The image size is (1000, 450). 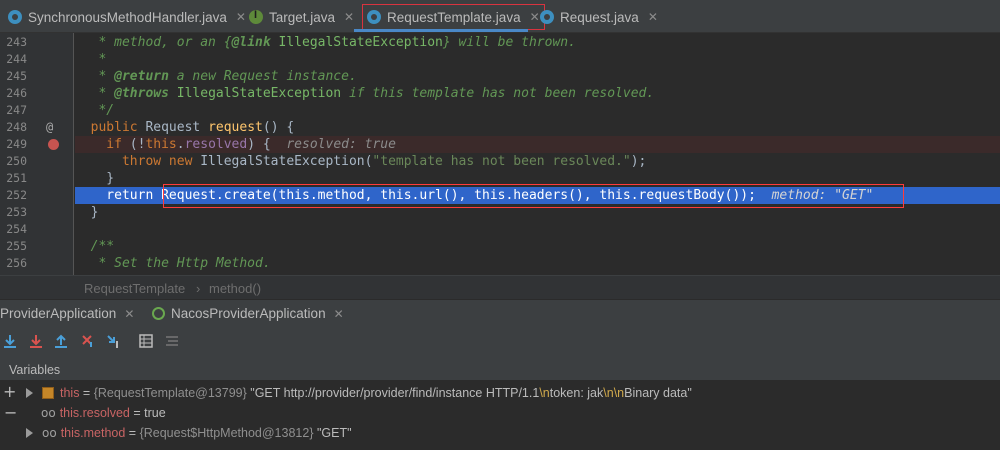 I want to click on breadcrumb: RequestTemplate › method(), so click(x=500, y=287).